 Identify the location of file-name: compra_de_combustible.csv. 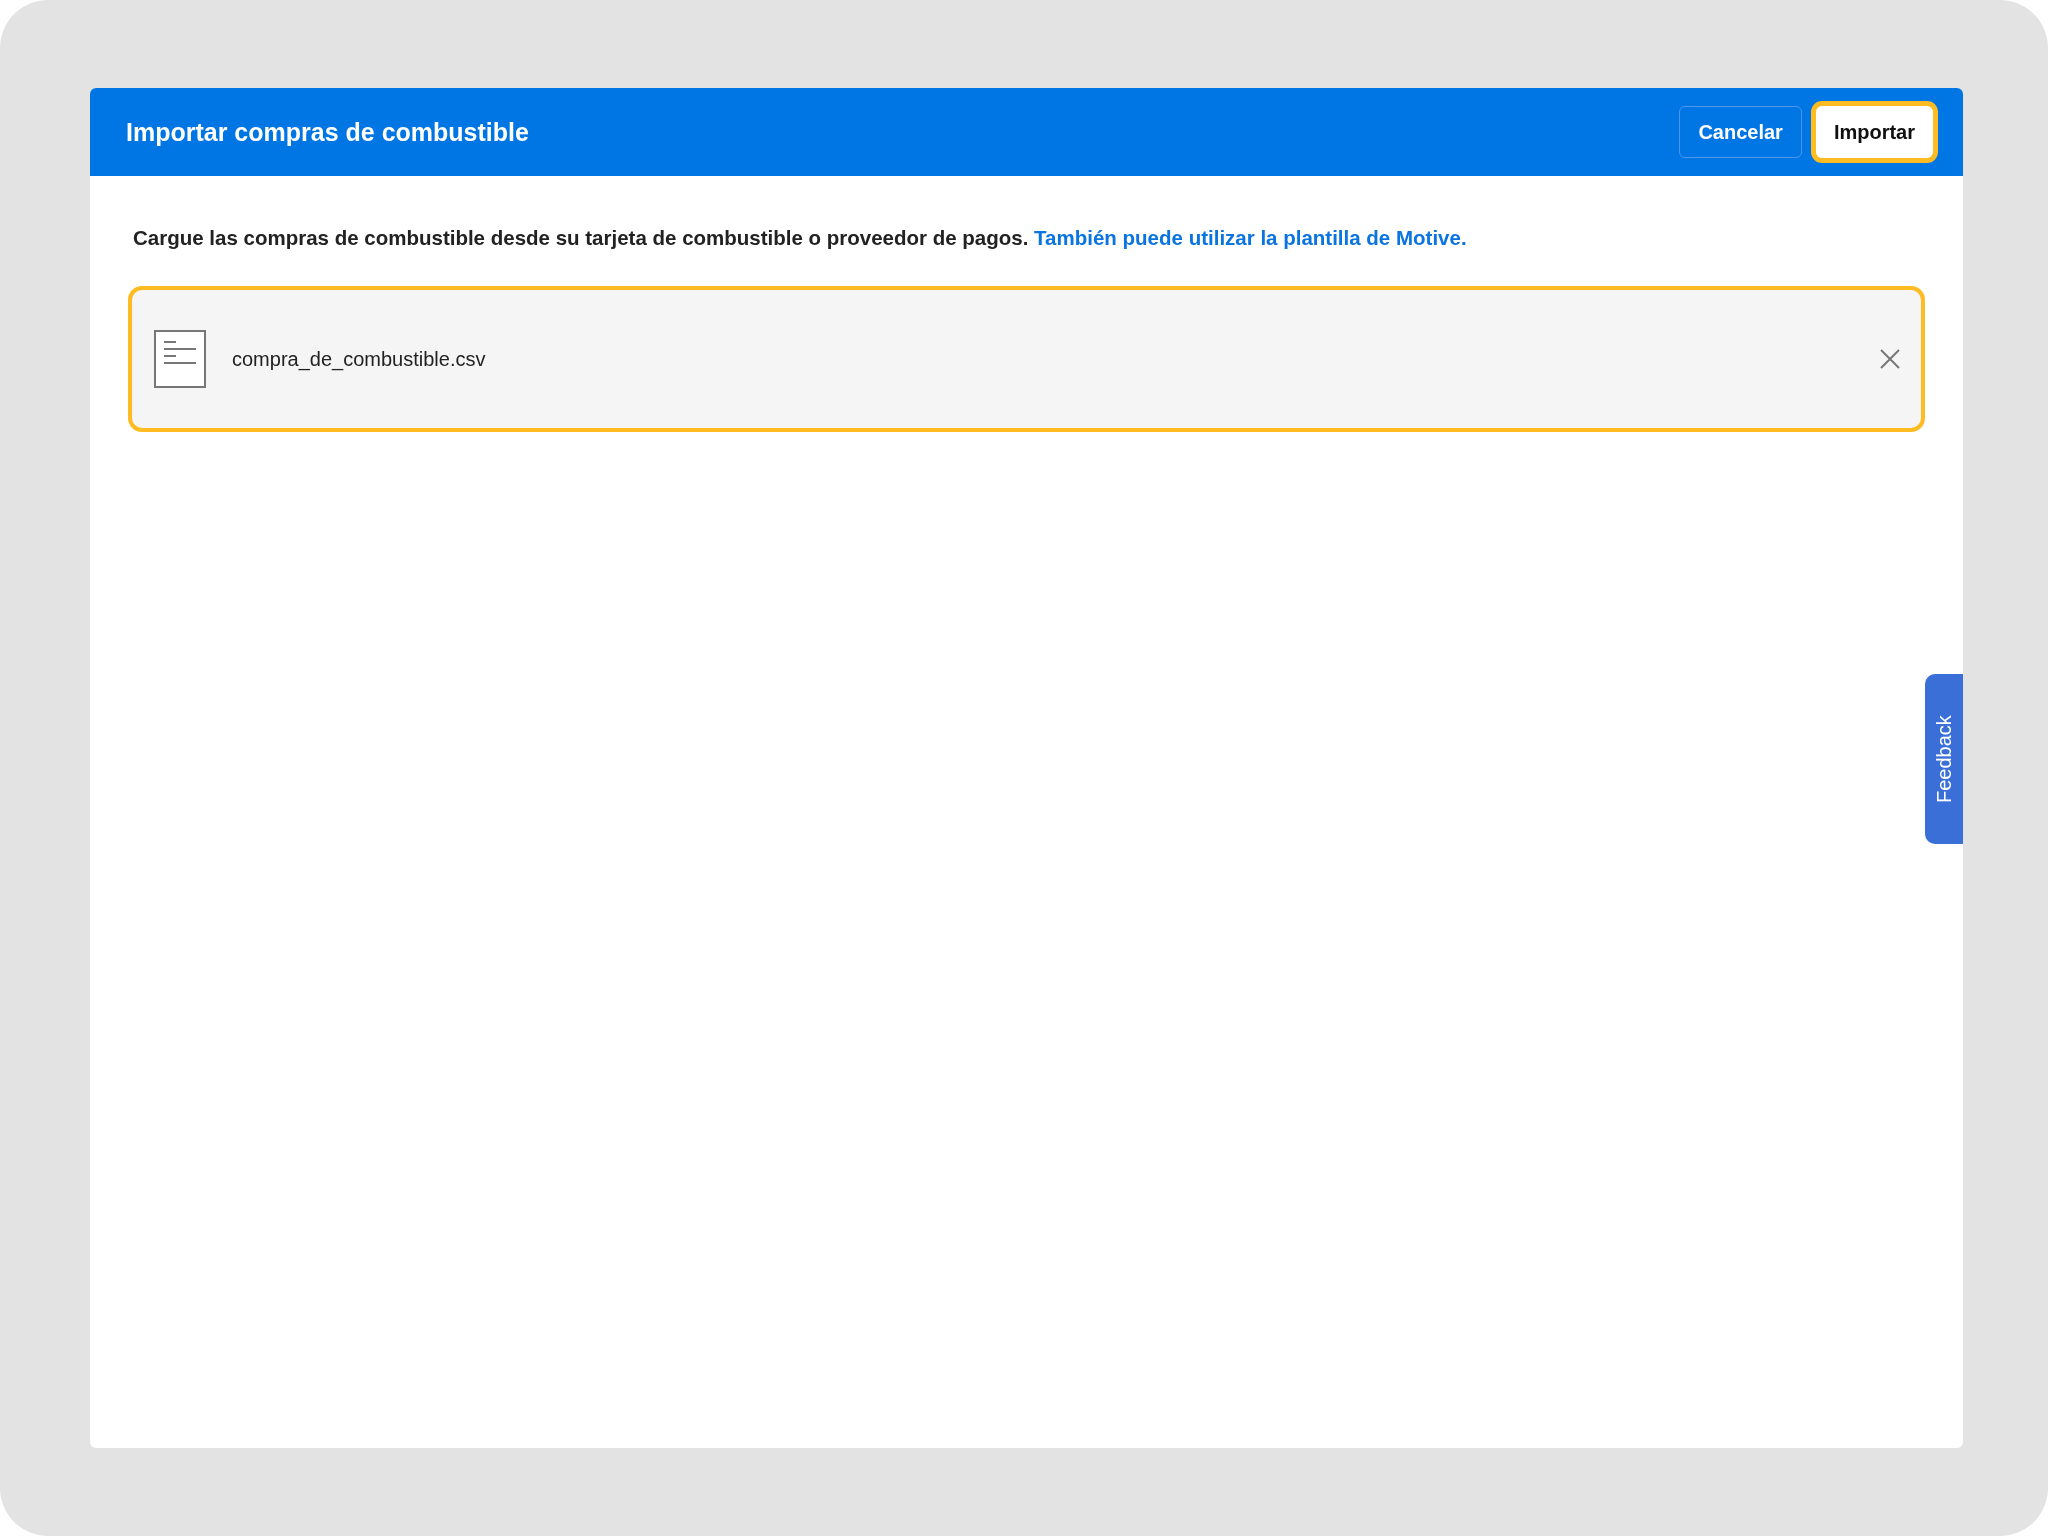
(359, 359).